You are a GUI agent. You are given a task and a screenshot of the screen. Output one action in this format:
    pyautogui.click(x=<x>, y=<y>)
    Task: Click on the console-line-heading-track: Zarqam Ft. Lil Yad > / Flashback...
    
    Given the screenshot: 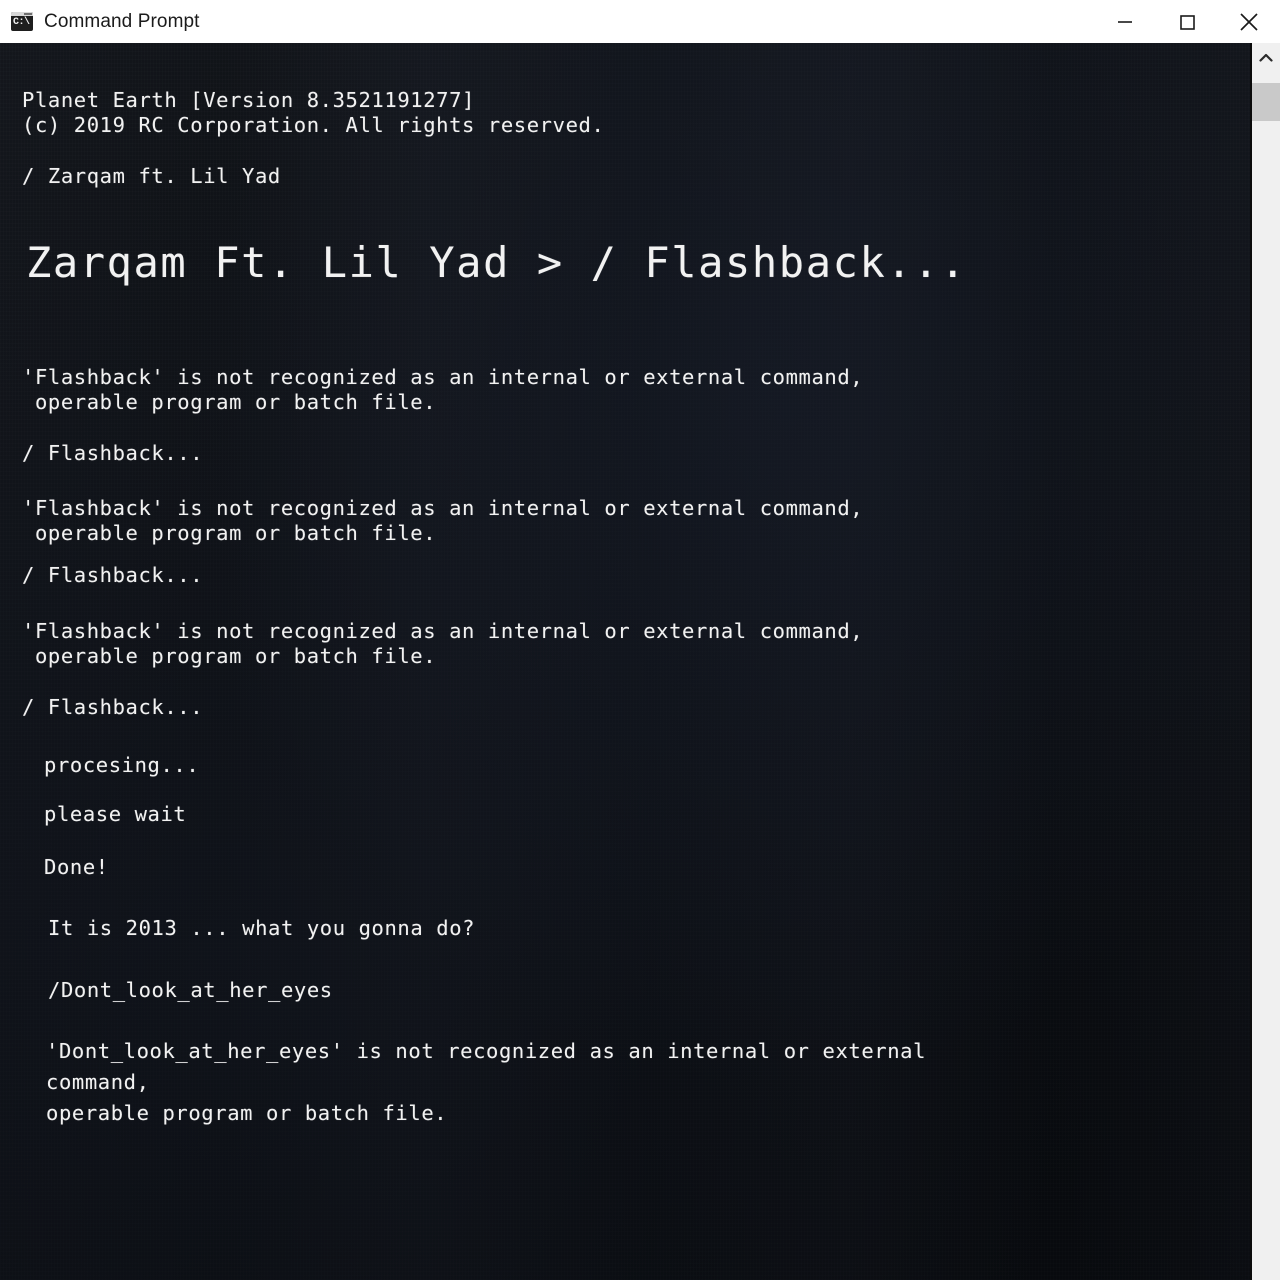 What is the action you would take?
    pyautogui.click(x=497, y=262)
    